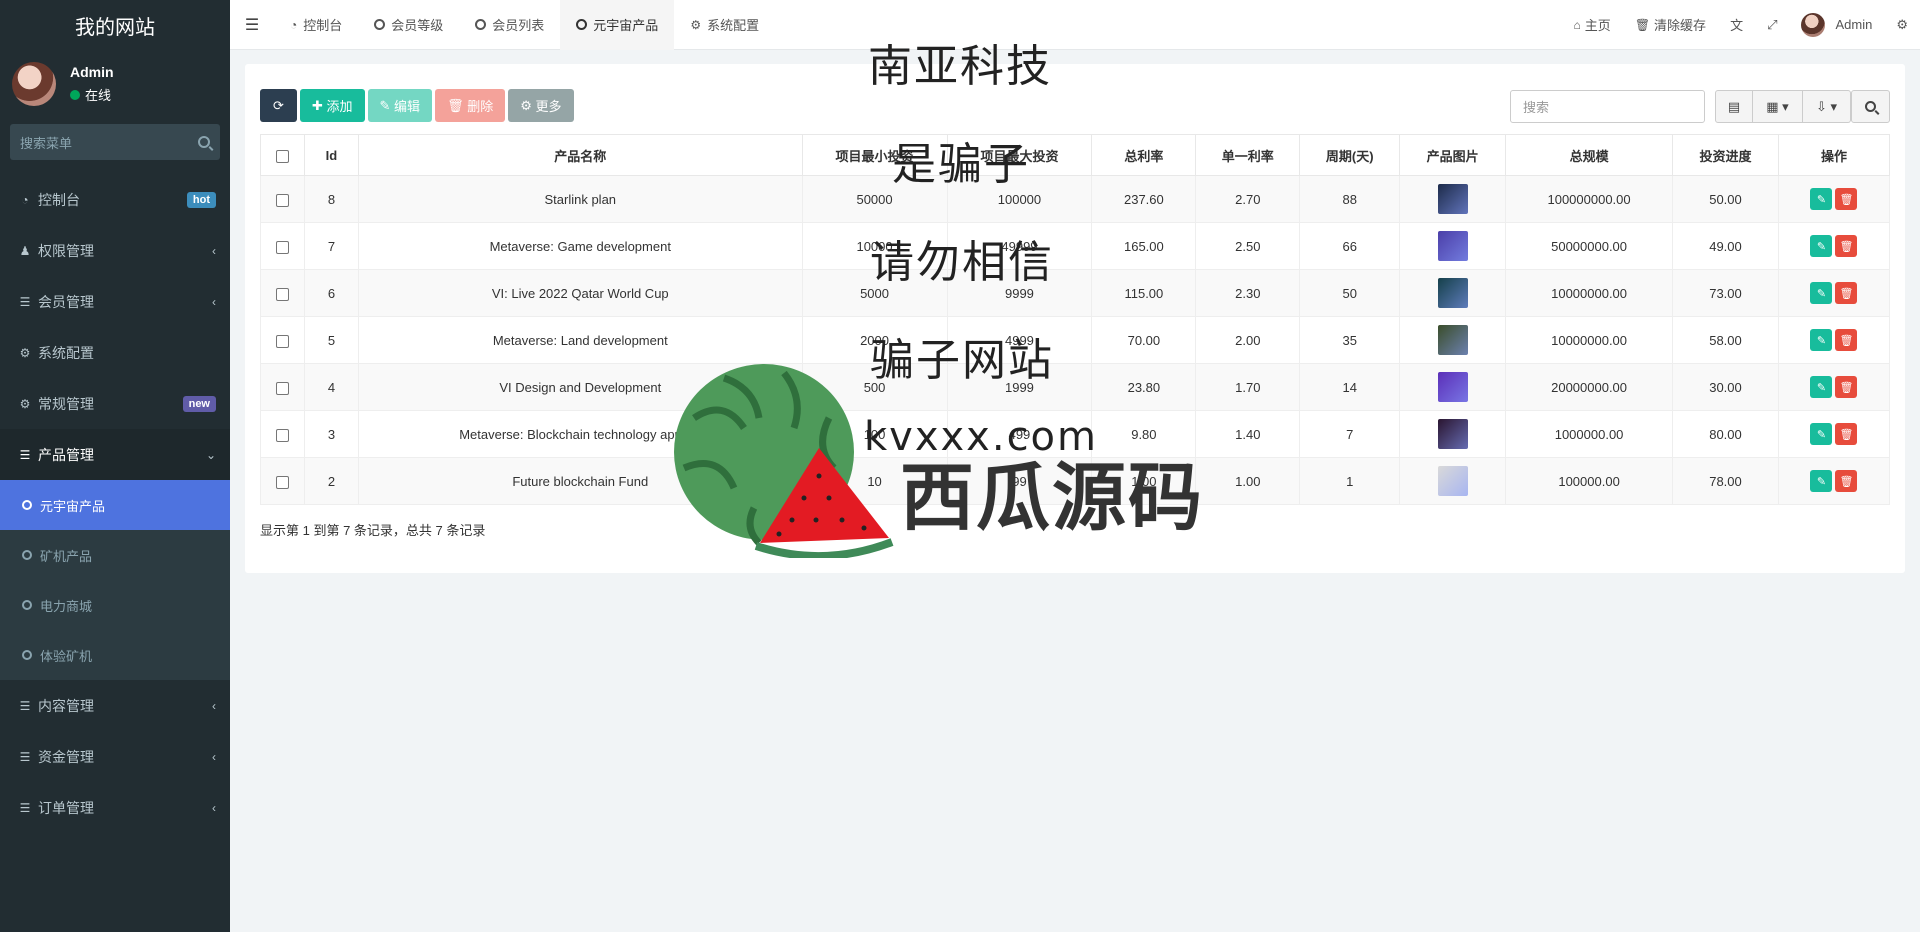 This screenshot has height=932, width=1920. What do you see at coordinates (115, 403) in the screenshot?
I see `sidebar-item-general: ⚙ 常规管理 new` at bounding box center [115, 403].